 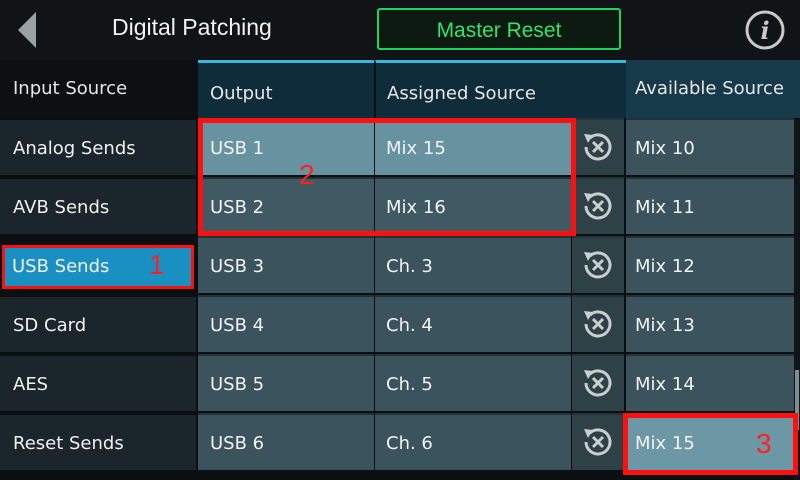 What do you see at coordinates (710, 441) in the screenshot?
I see `available-source-item: Mix 15` at bounding box center [710, 441].